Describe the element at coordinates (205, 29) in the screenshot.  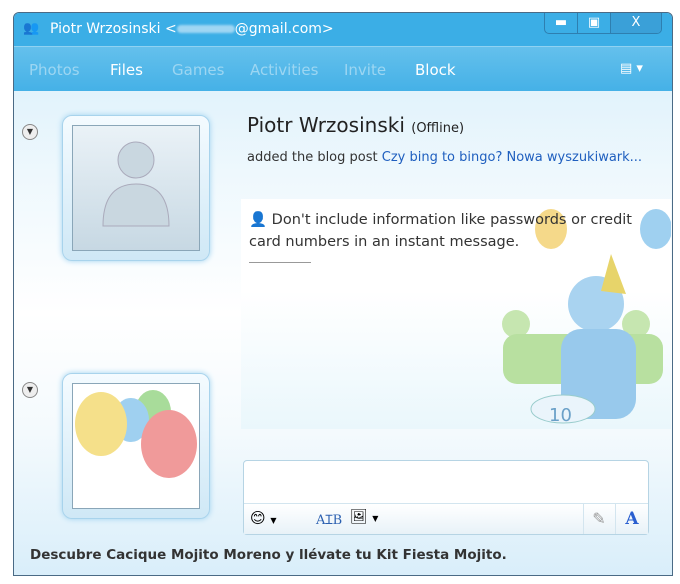
I see `redacted-email` at that location.